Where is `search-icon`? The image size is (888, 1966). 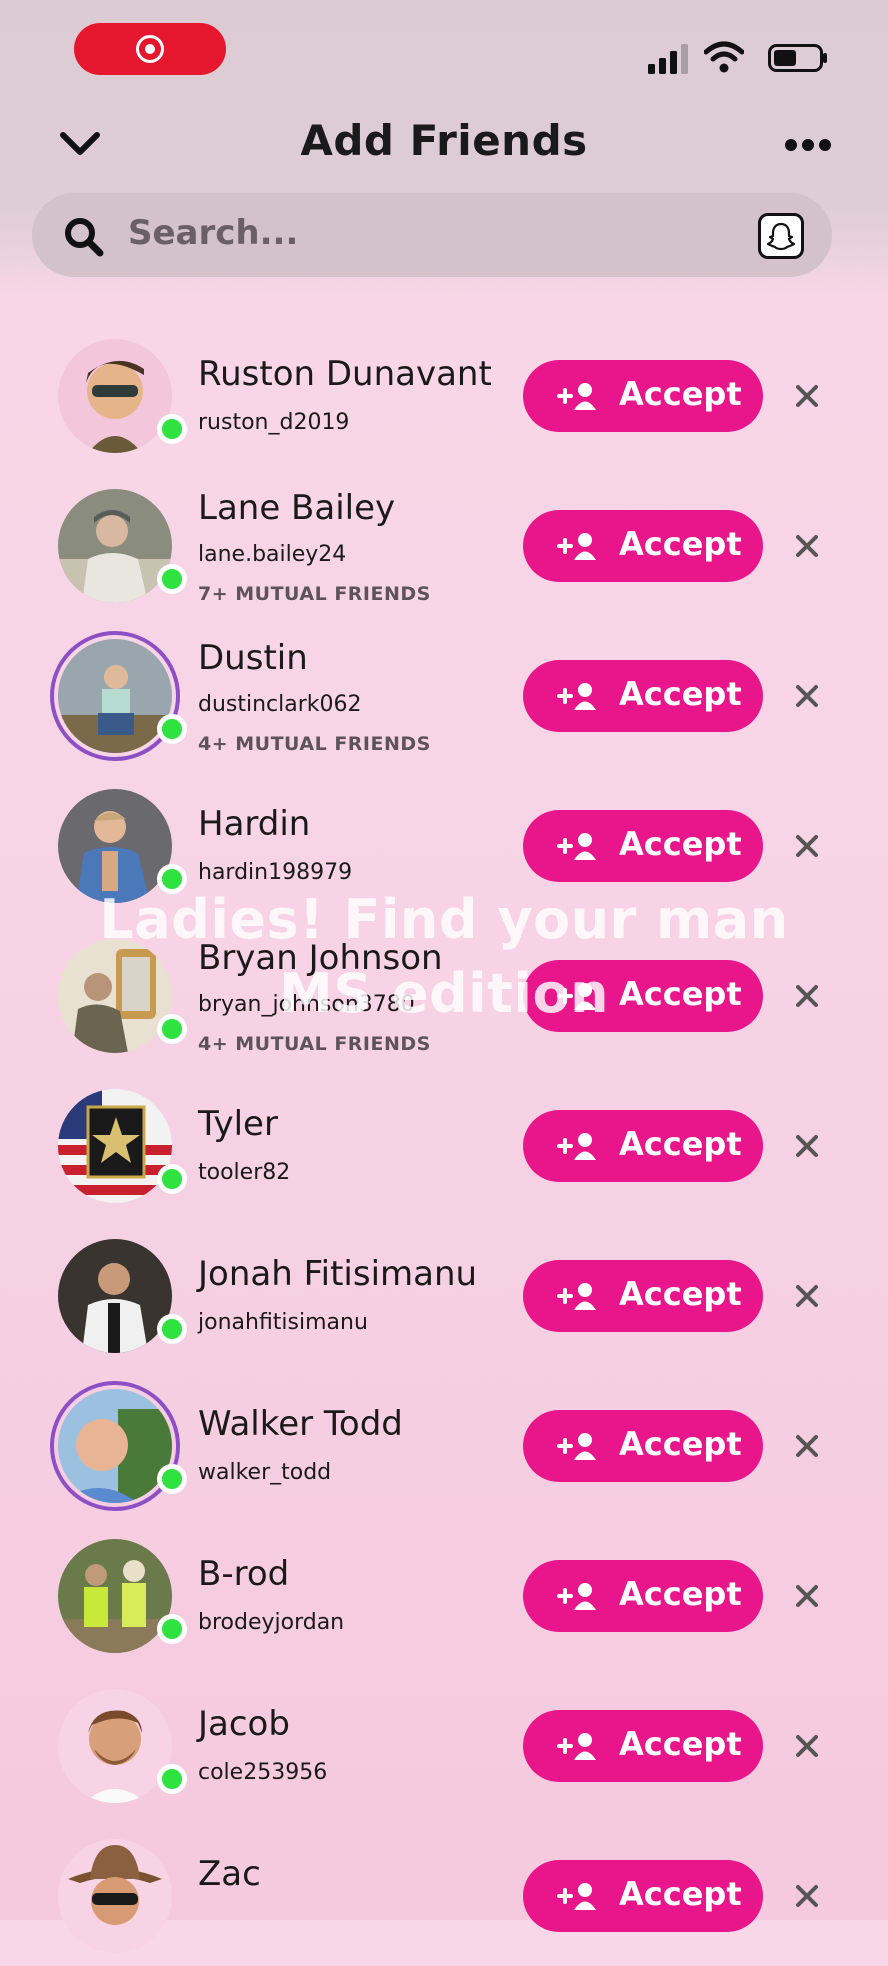
search-icon is located at coordinates (84, 237).